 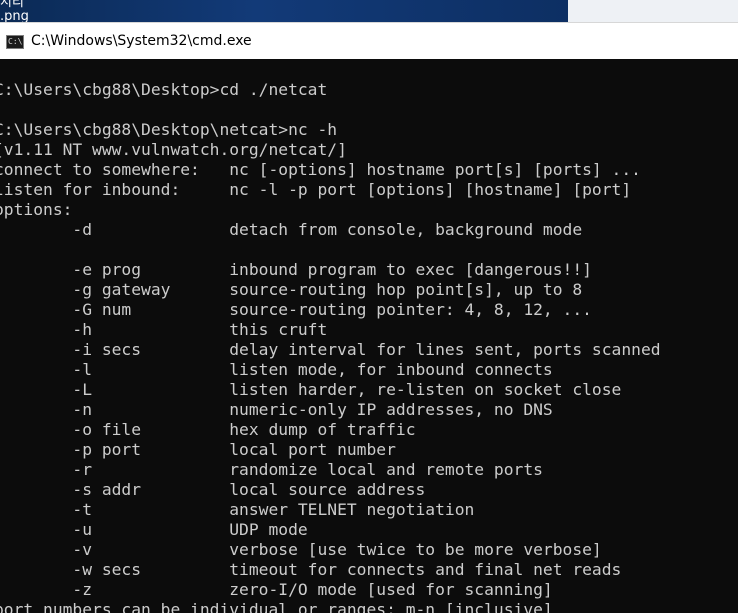 What do you see at coordinates (276, 409) in the screenshot?
I see `console-line: -n numeric-only IP addresses, no DNS` at bounding box center [276, 409].